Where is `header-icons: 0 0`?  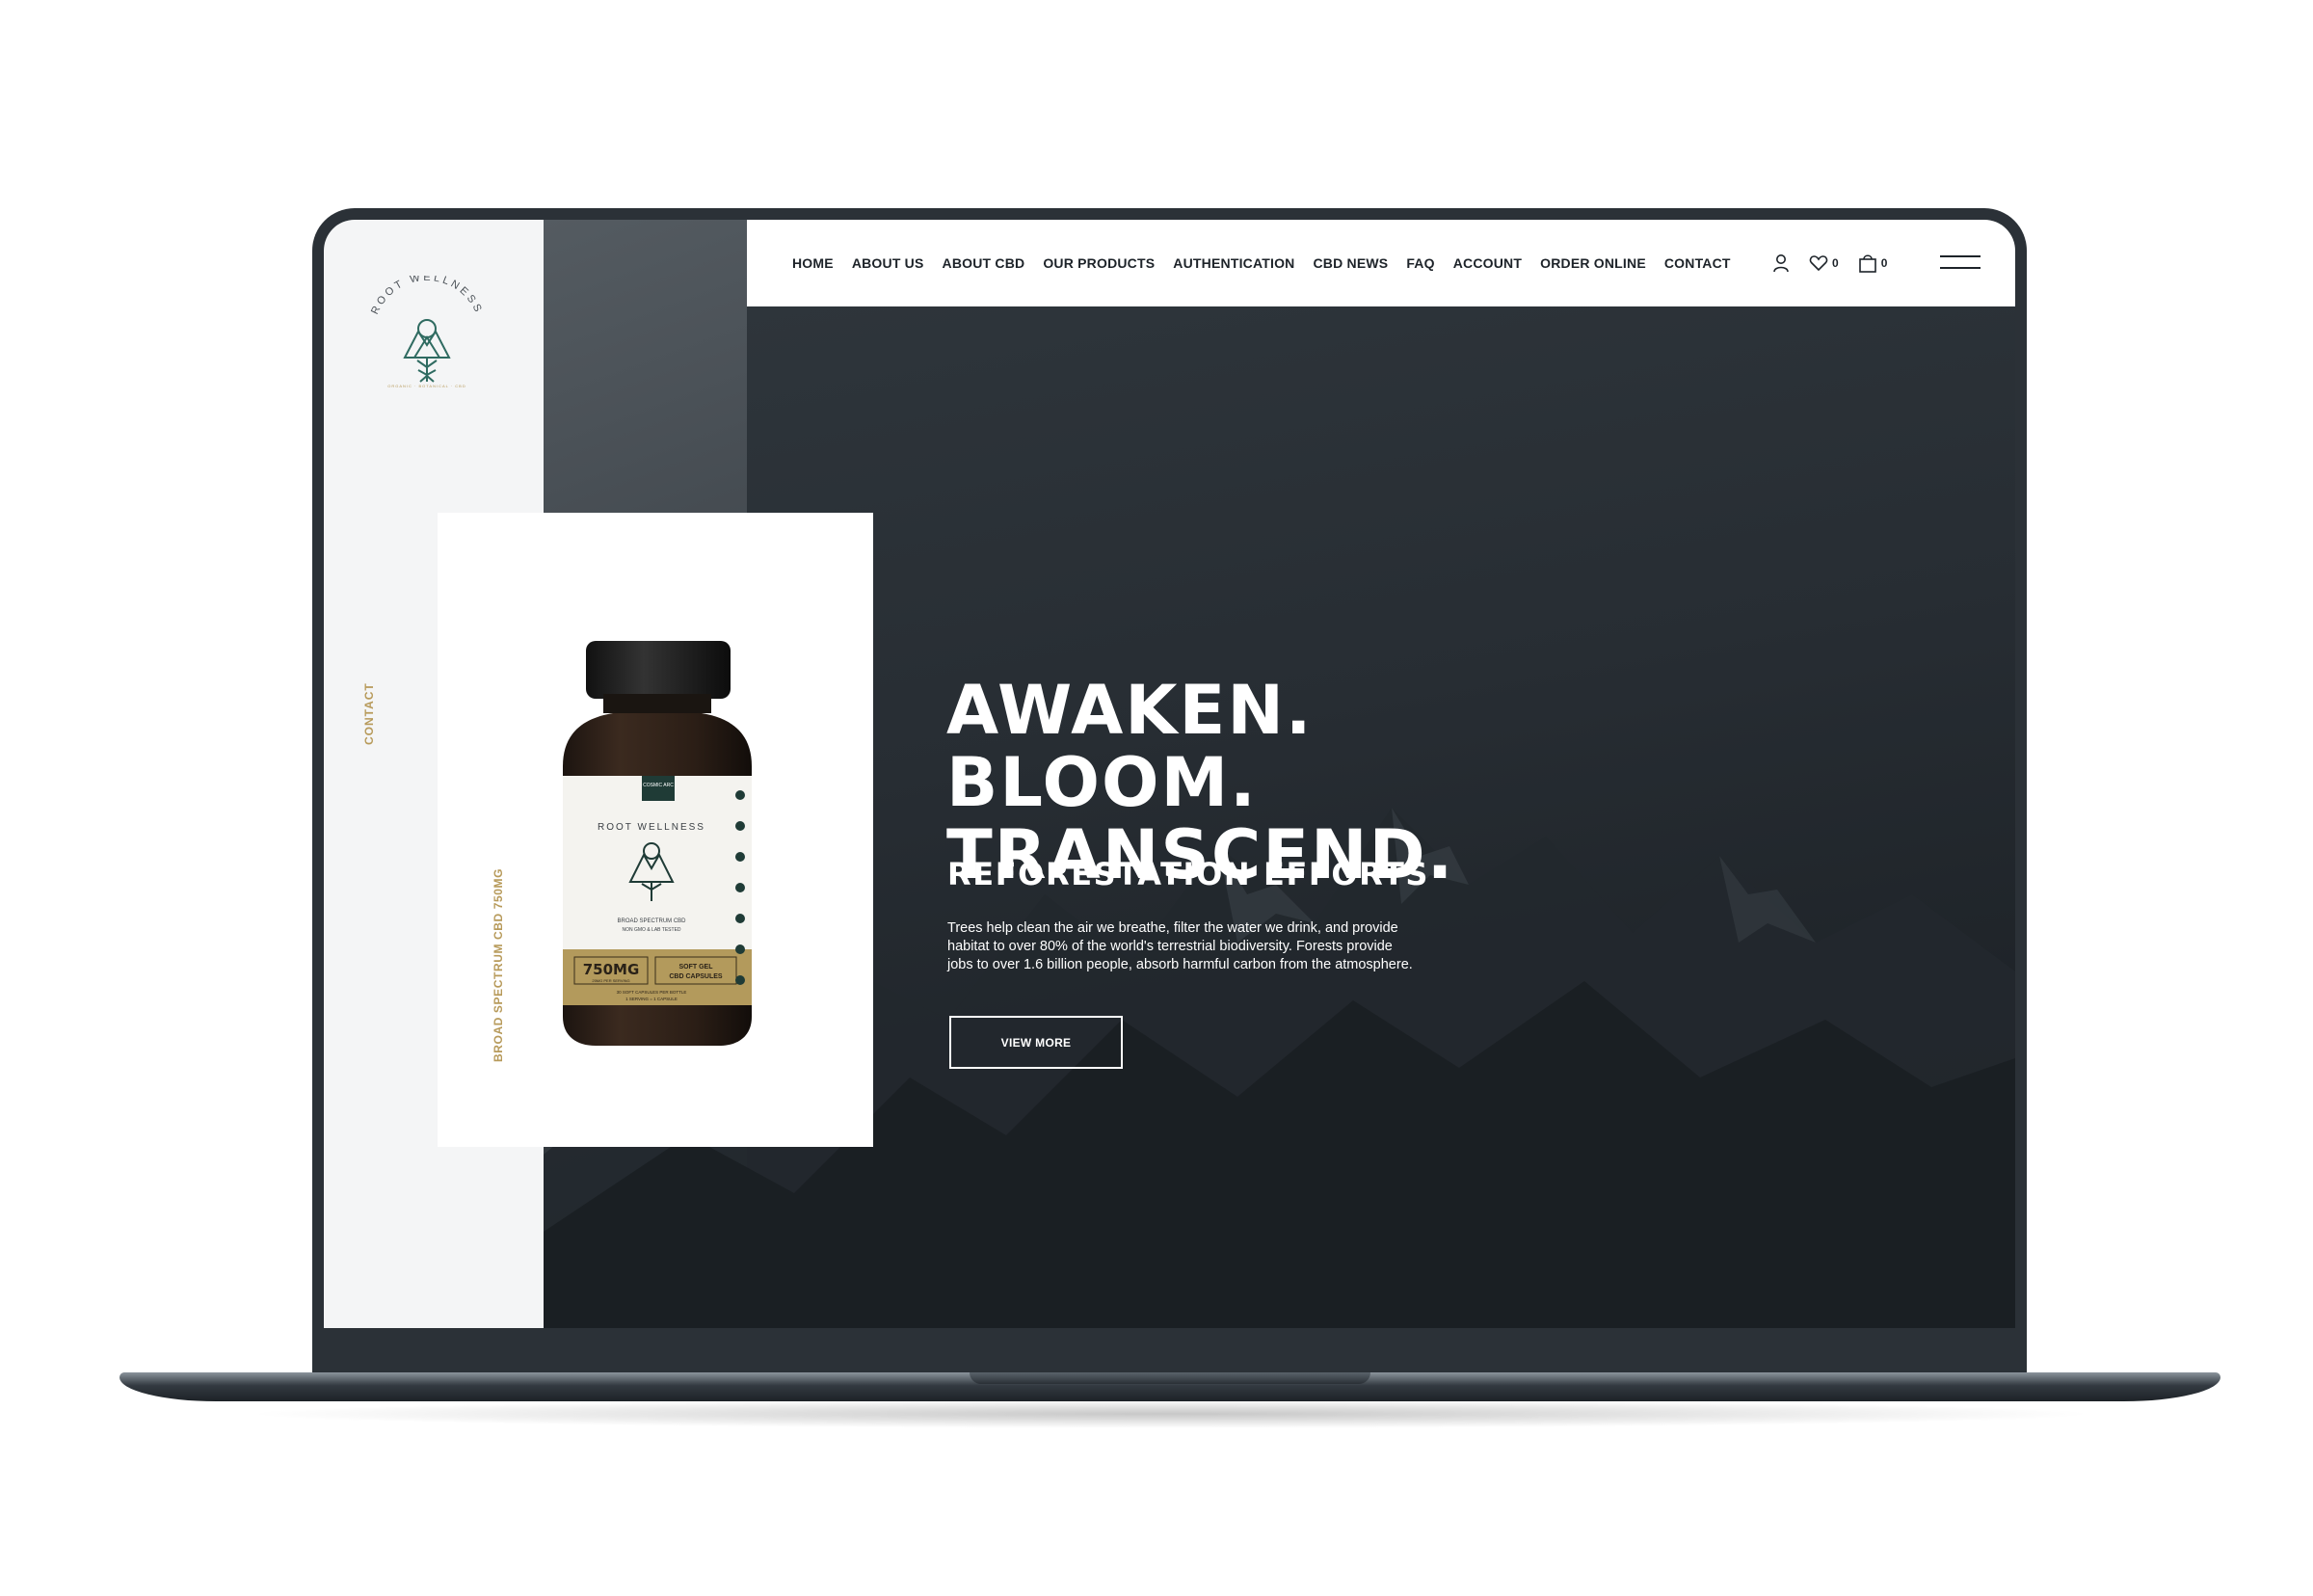
header-icons: 0 0 is located at coordinates (1830, 263).